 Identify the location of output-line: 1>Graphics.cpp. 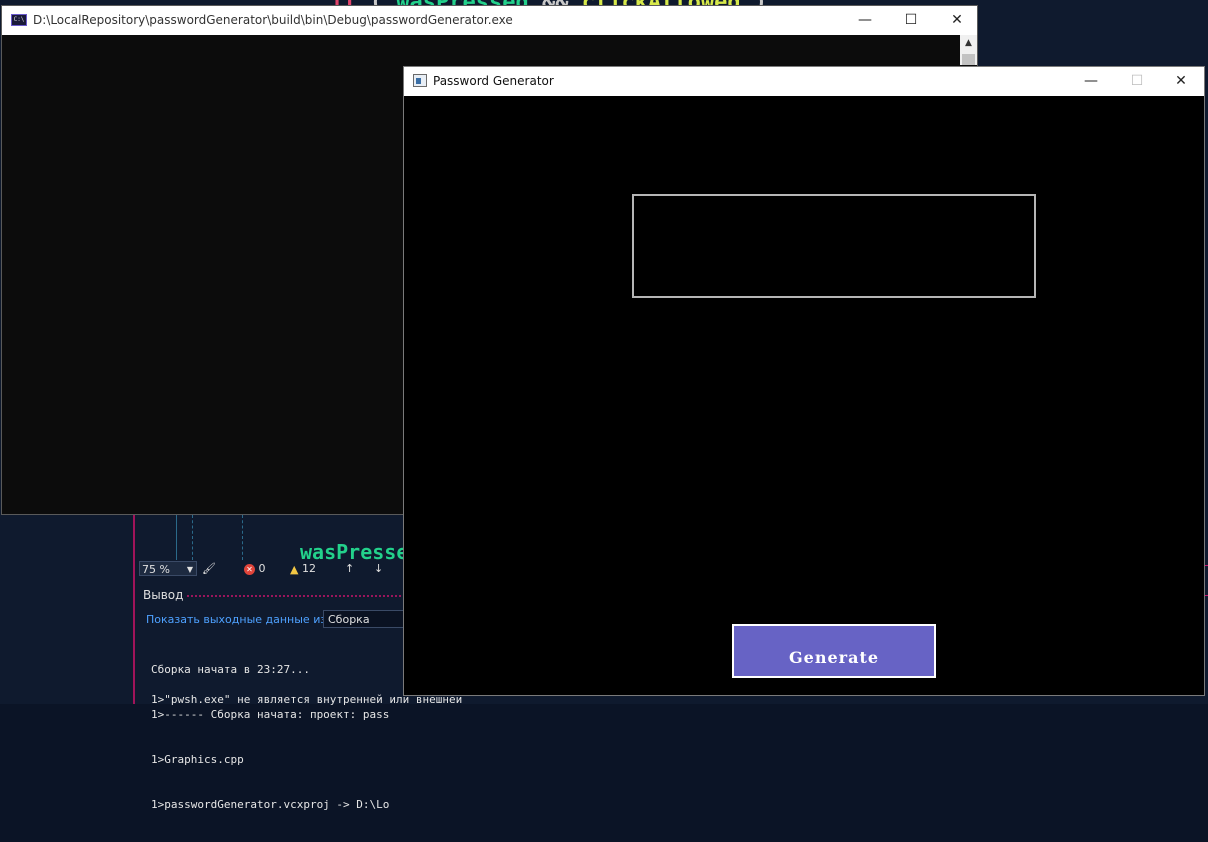
(197, 759).